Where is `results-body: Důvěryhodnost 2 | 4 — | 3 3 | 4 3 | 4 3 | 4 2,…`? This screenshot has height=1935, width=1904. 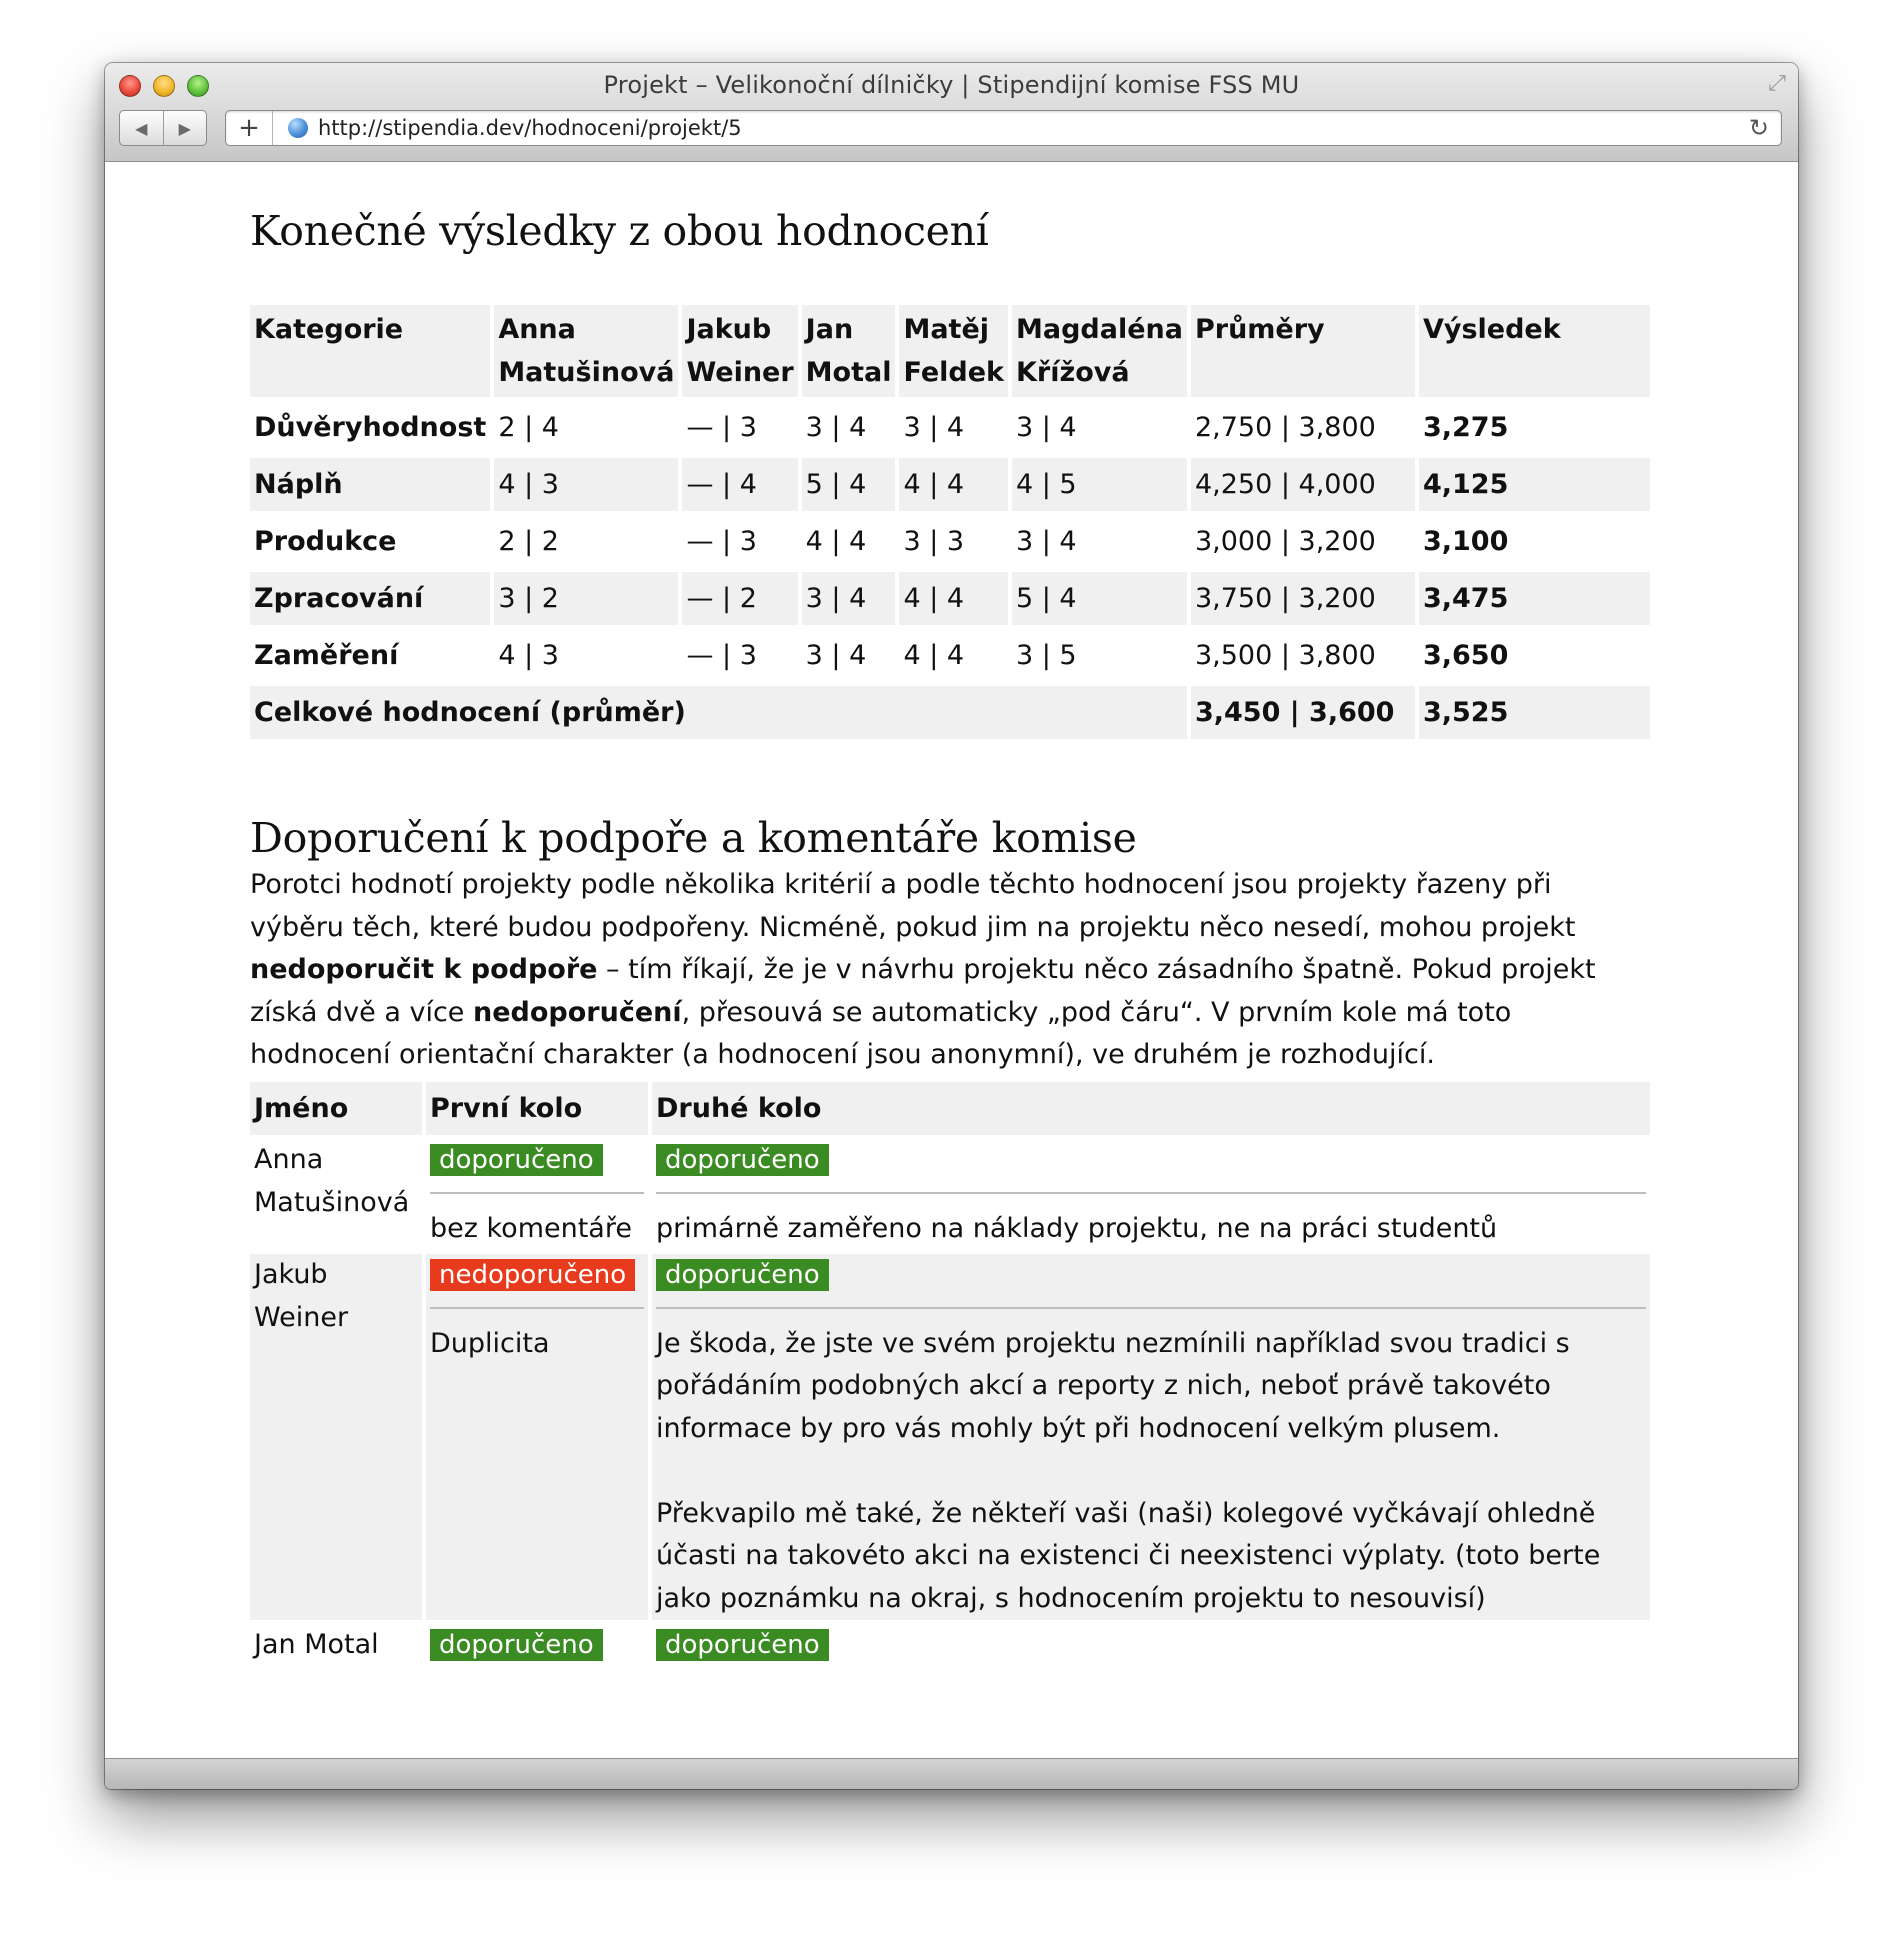
results-body: Důvěryhodnost 2 | 4 — | 3 3 | 4 3 | 4 3 | 4 2,… is located at coordinates (950, 541).